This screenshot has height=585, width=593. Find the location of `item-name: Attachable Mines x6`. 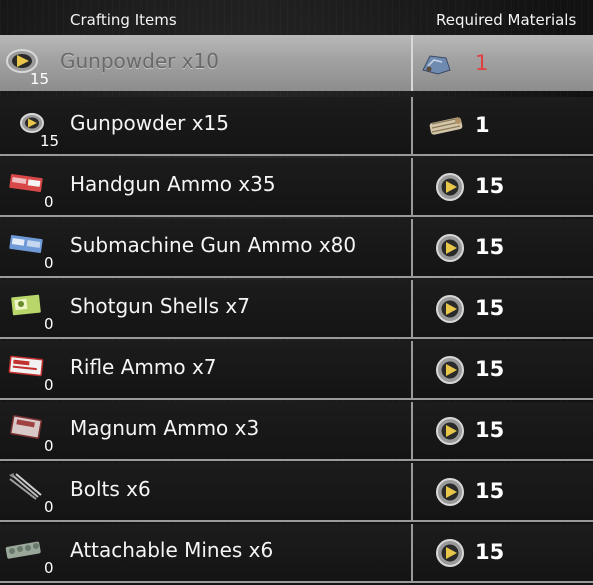

item-name: Attachable Mines x6 is located at coordinates (172, 550).